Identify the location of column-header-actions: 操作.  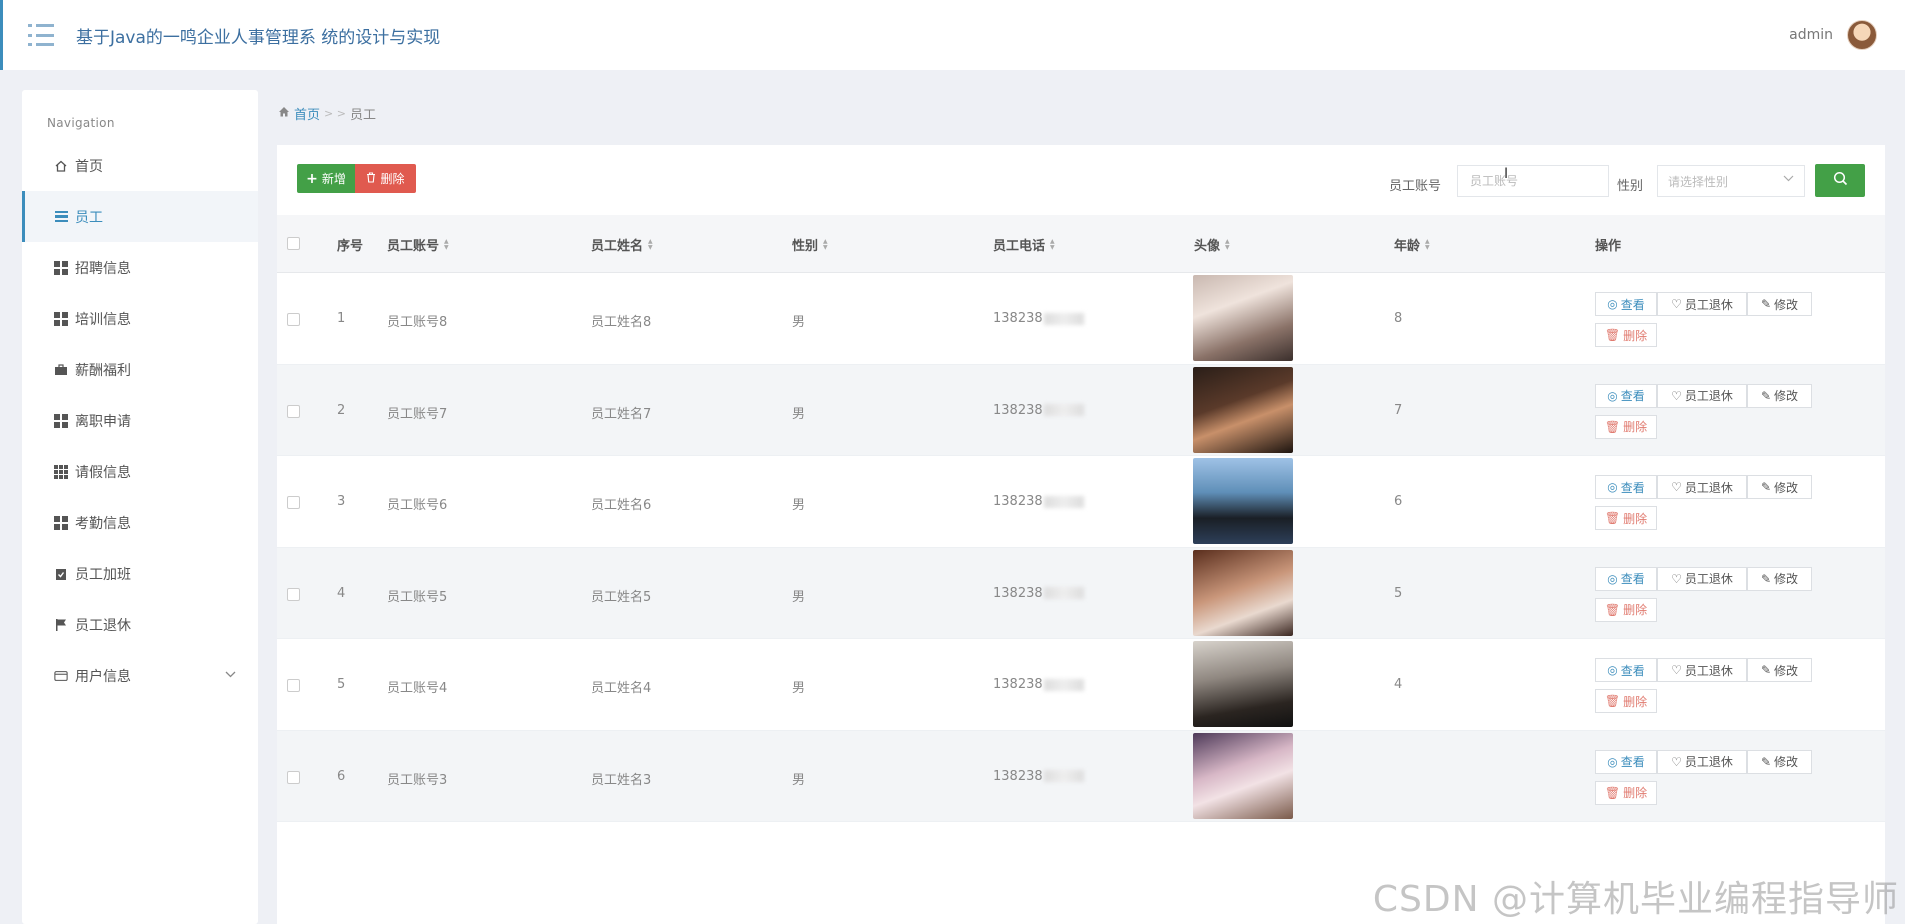
(1608, 246).